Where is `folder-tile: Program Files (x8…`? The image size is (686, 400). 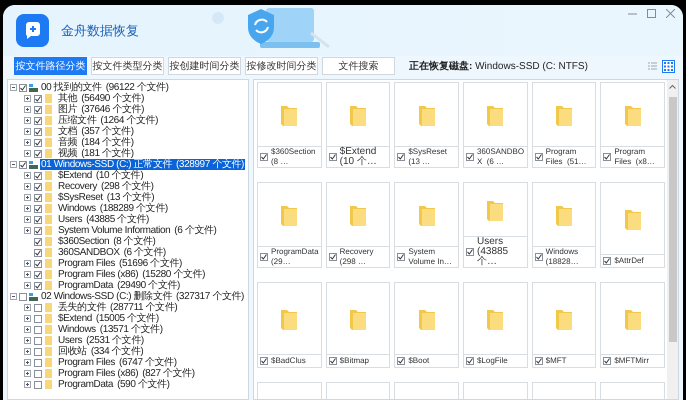 folder-tile: Program Files (x8… is located at coordinates (632, 125).